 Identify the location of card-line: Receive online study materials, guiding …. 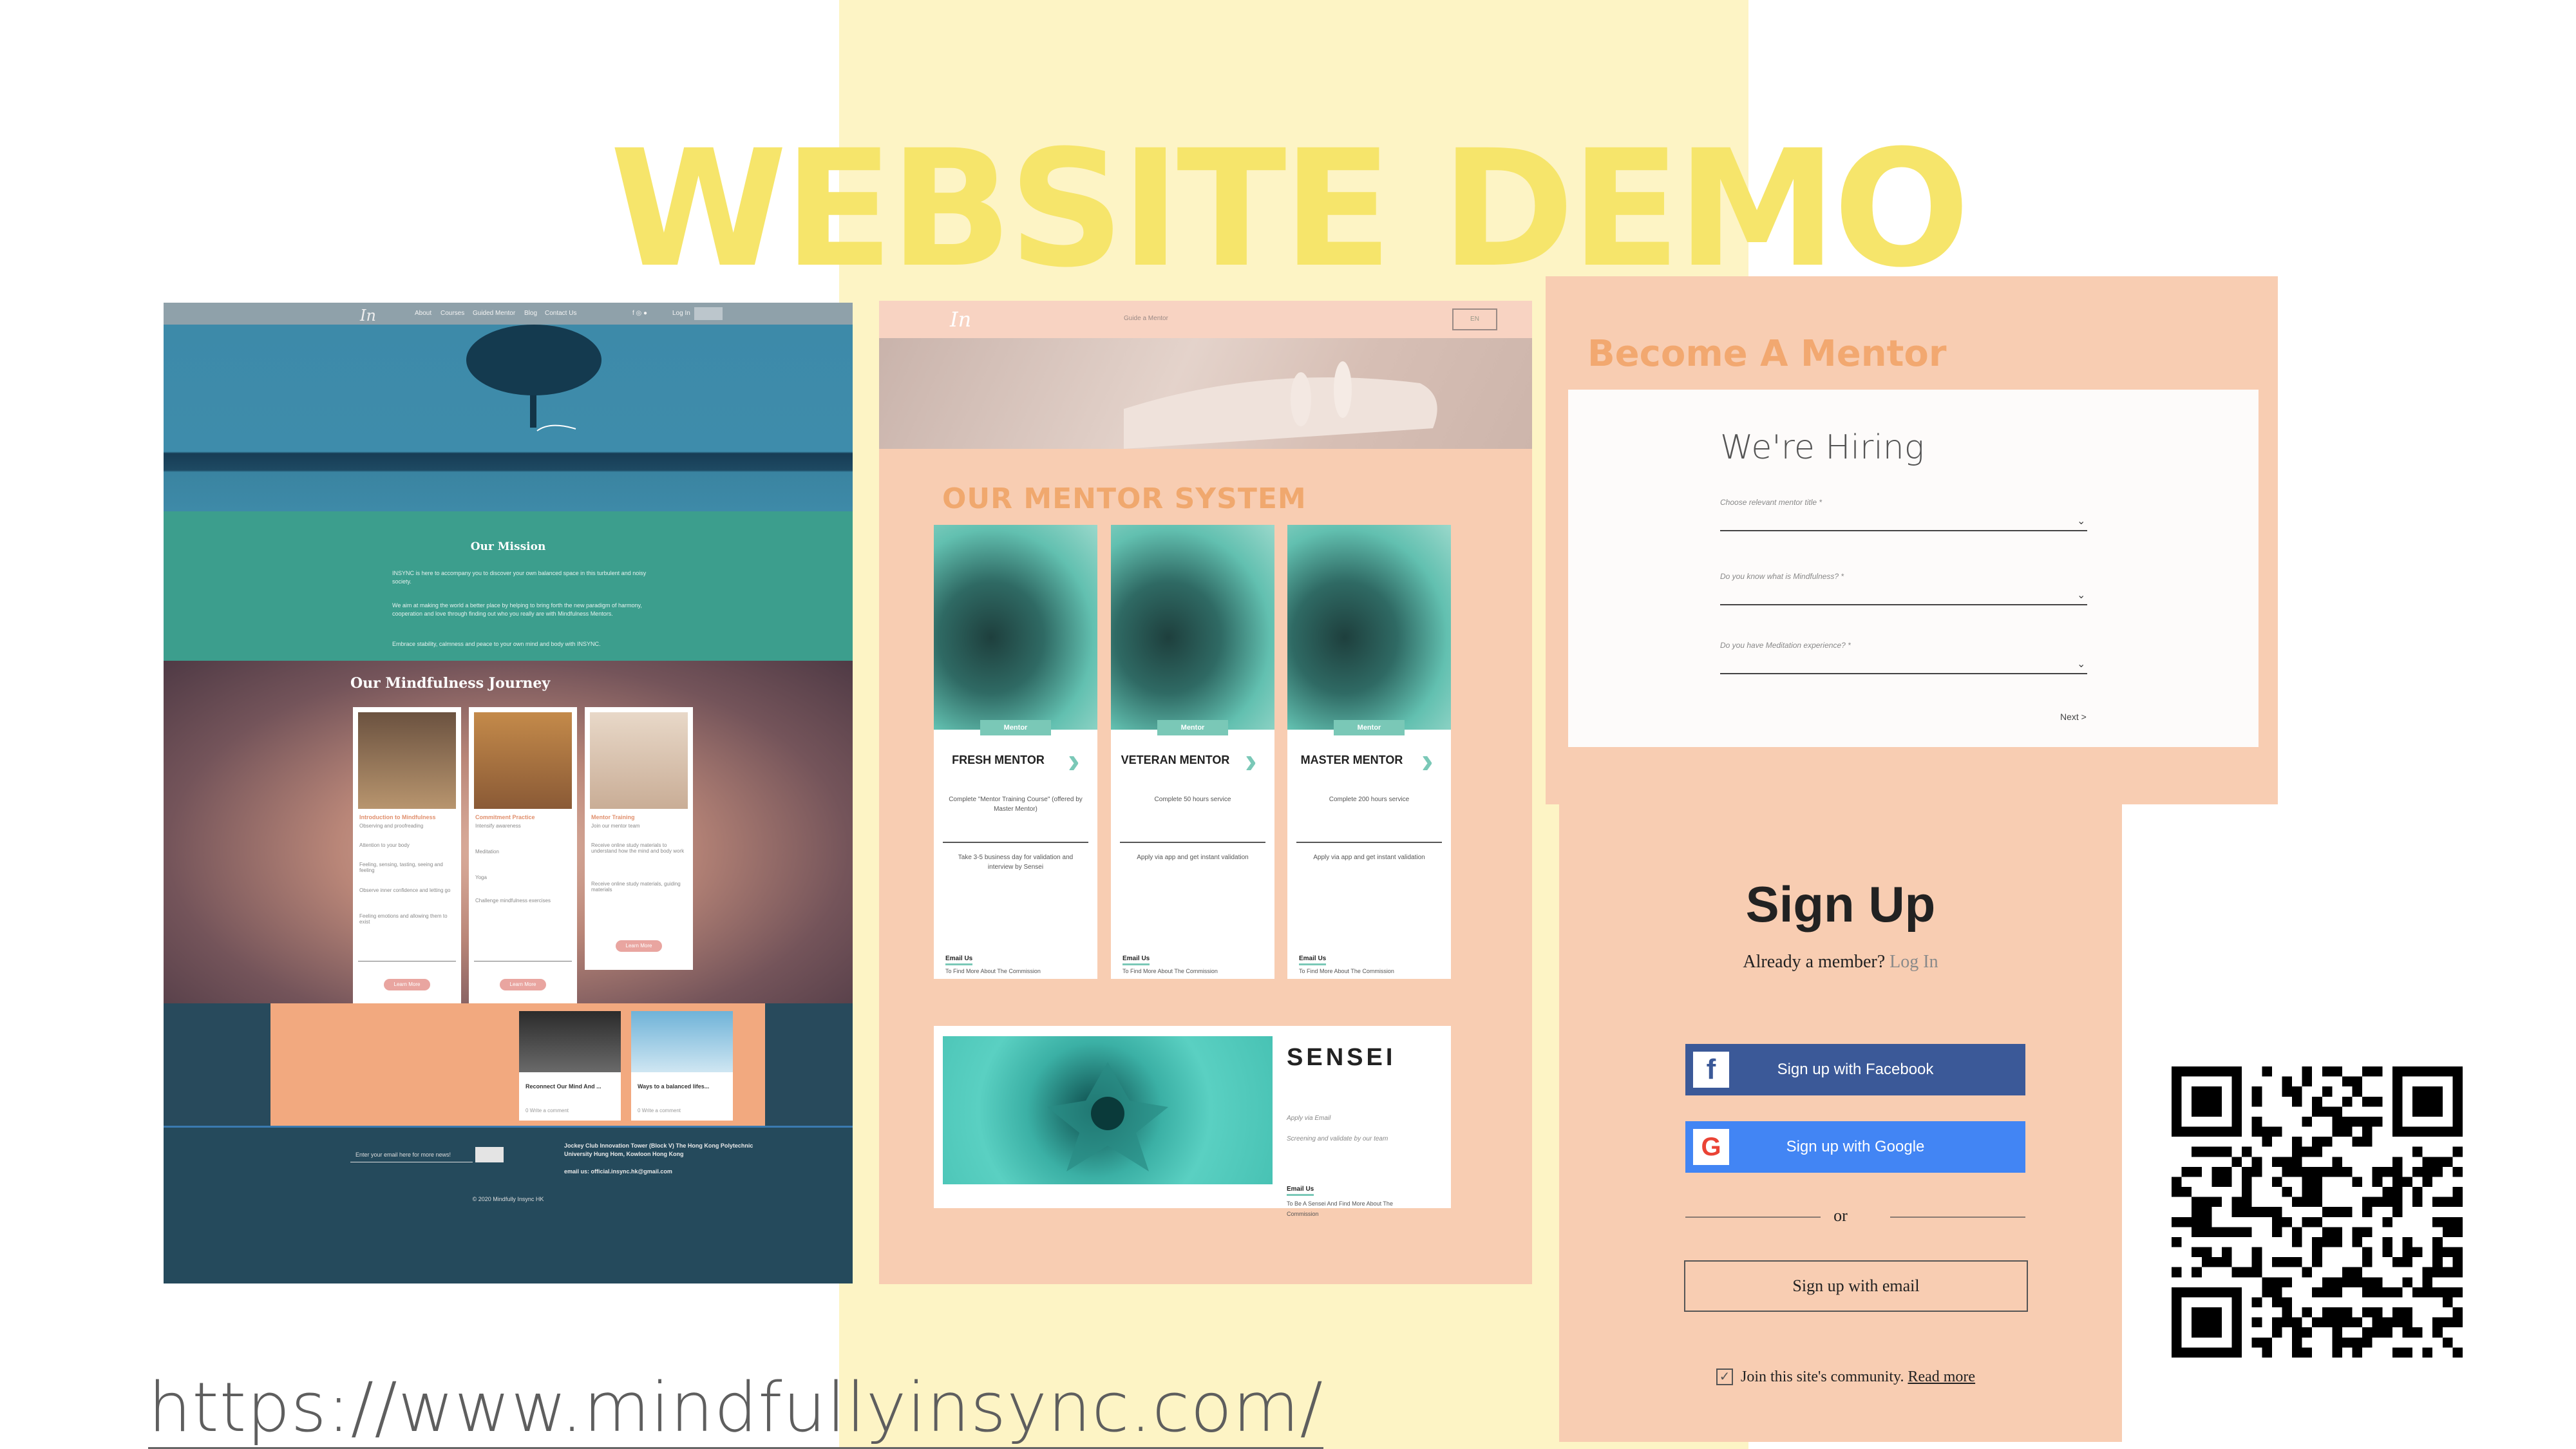
(636, 887).